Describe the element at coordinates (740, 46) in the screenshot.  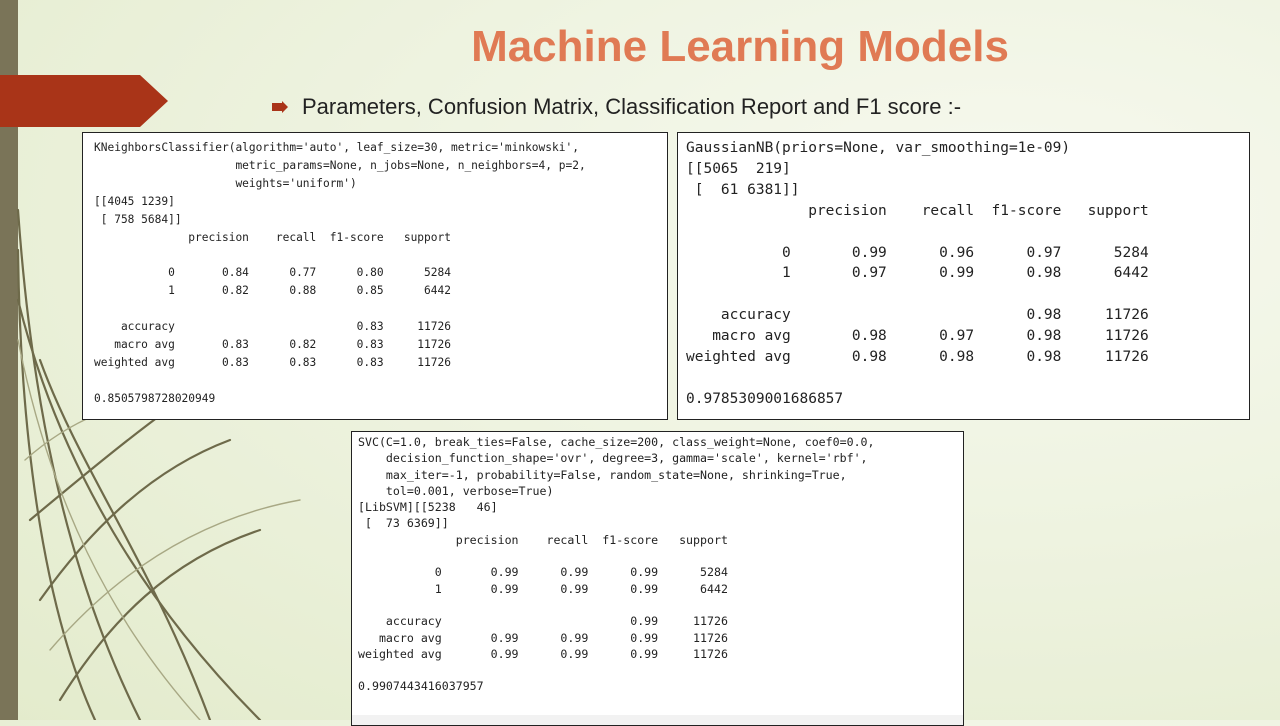
I see `slide-title: Machine Learning Models` at that location.